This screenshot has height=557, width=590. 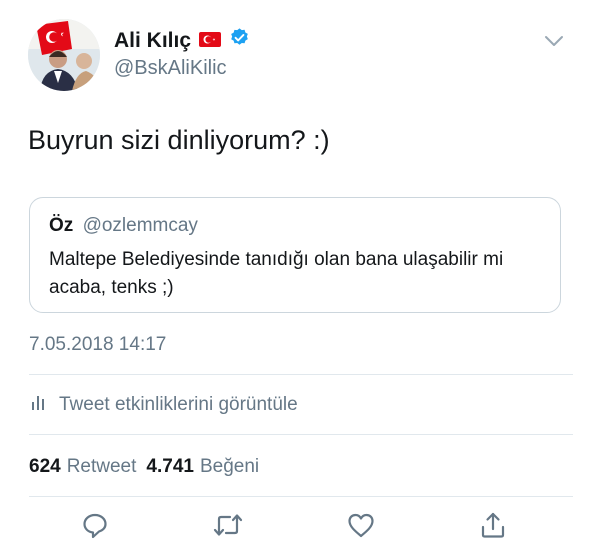 I want to click on chevron-down-icon, so click(x=554, y=41).